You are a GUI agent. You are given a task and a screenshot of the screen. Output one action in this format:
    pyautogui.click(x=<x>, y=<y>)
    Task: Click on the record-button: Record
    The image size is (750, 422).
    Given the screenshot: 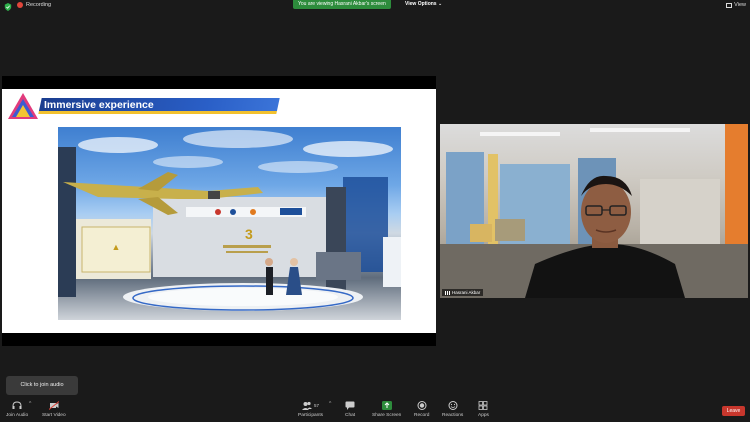 What is the action you would take?
    pyautogui.click(x=421, y=409)
    